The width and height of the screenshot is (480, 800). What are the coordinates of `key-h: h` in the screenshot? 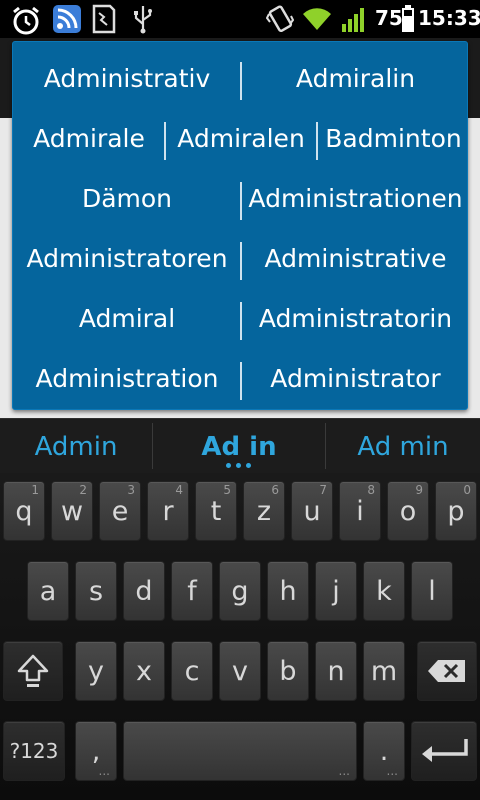 It's located at (288, 591).